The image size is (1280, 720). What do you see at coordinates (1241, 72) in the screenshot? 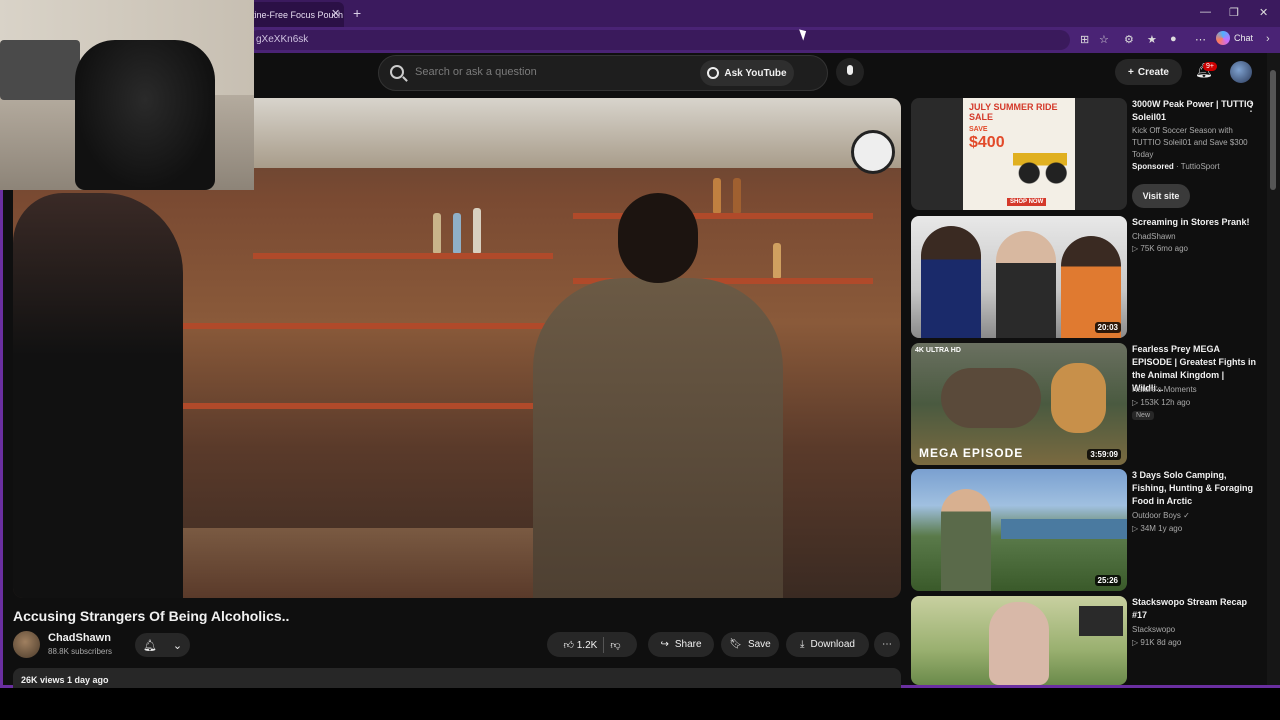
I see `account-avatar` at bounding box center [1241, 72].